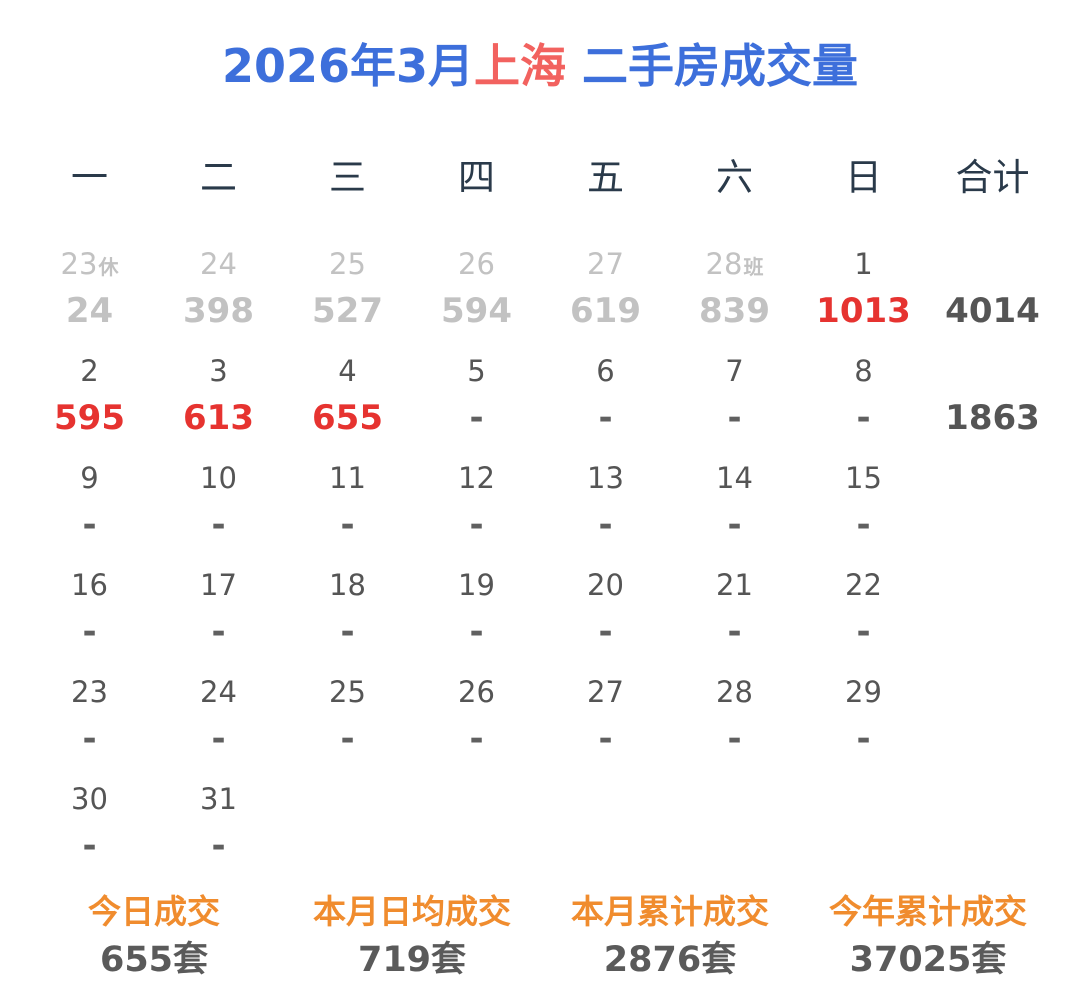  Describe the element at coordinates (734, 264) in the screenshot. I see `day-number: 28班` at that location.